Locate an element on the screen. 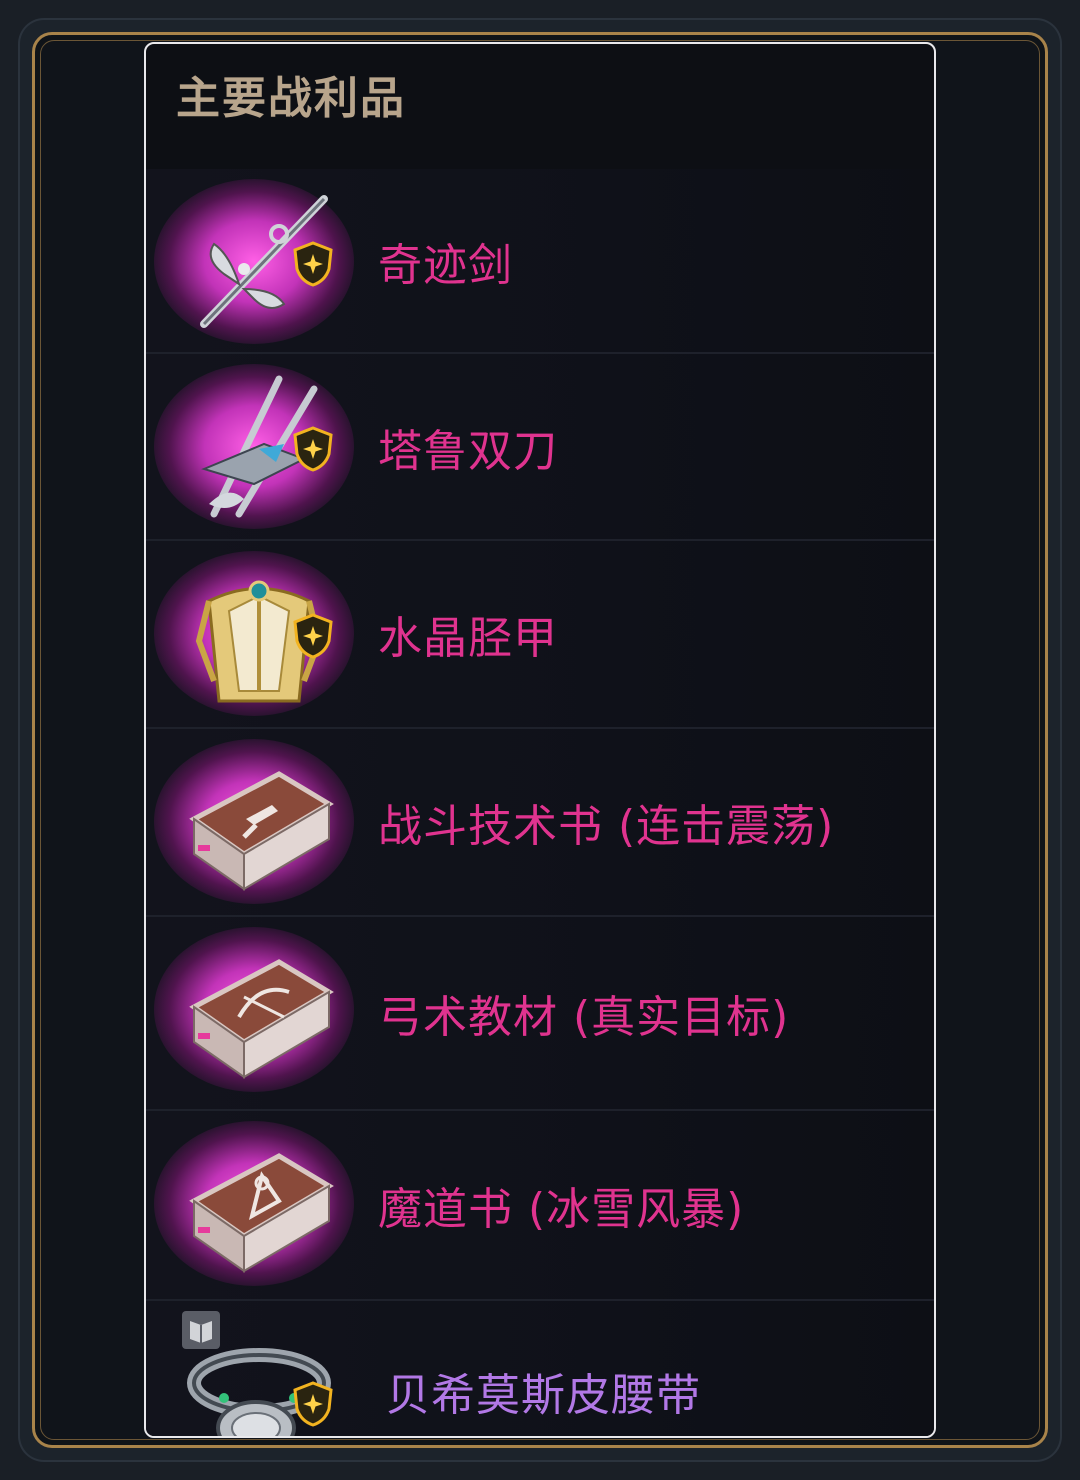 The height and width of the screenshot is (1480, 1080). loot-item-archery-book: 弓术教材 (真实目标) is located at coordinates (540, 1014).